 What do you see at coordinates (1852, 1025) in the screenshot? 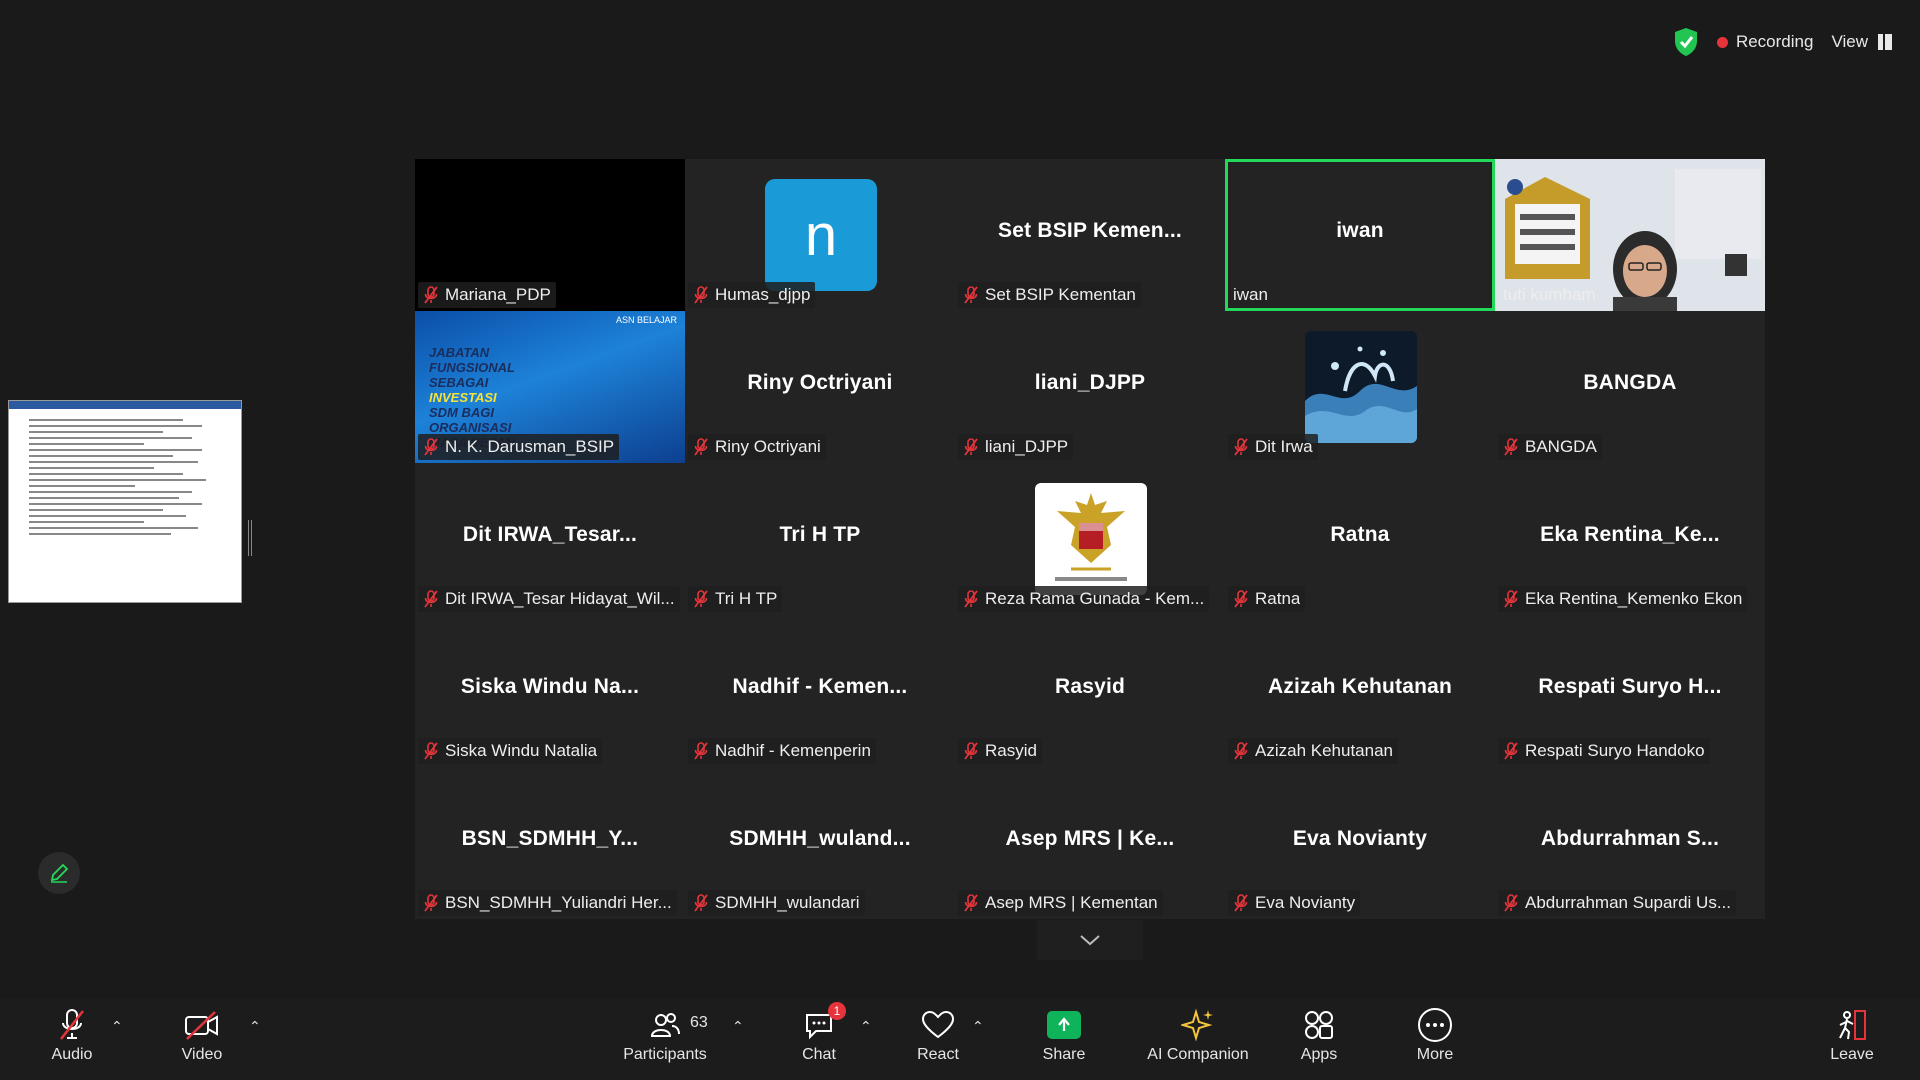
I see `leave-icon` at bounding box center [1852, 1025].